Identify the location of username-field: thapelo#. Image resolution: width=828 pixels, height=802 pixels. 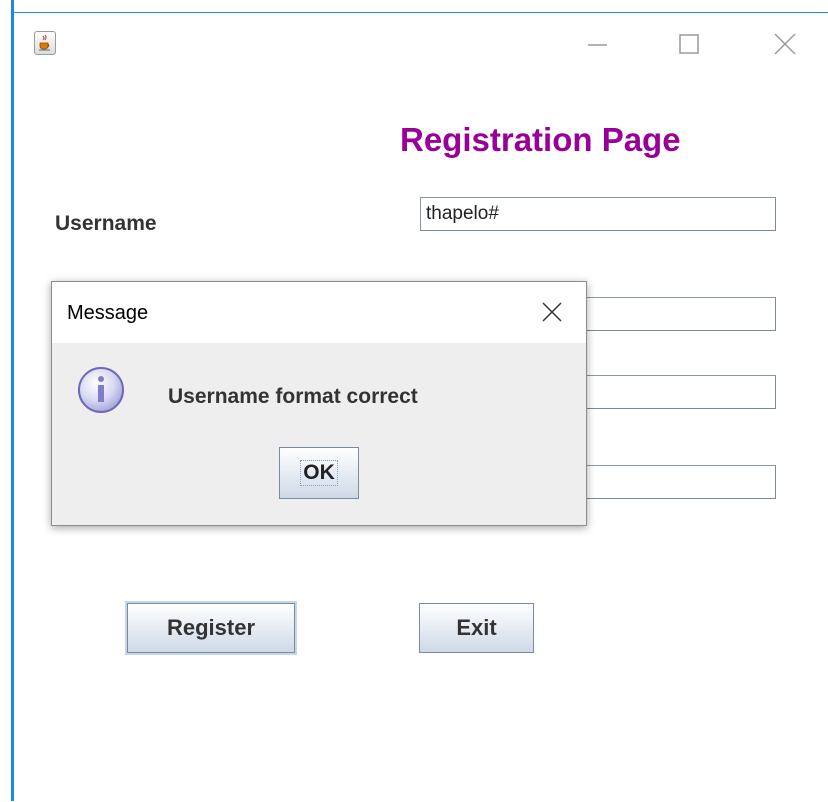
(598, 214).